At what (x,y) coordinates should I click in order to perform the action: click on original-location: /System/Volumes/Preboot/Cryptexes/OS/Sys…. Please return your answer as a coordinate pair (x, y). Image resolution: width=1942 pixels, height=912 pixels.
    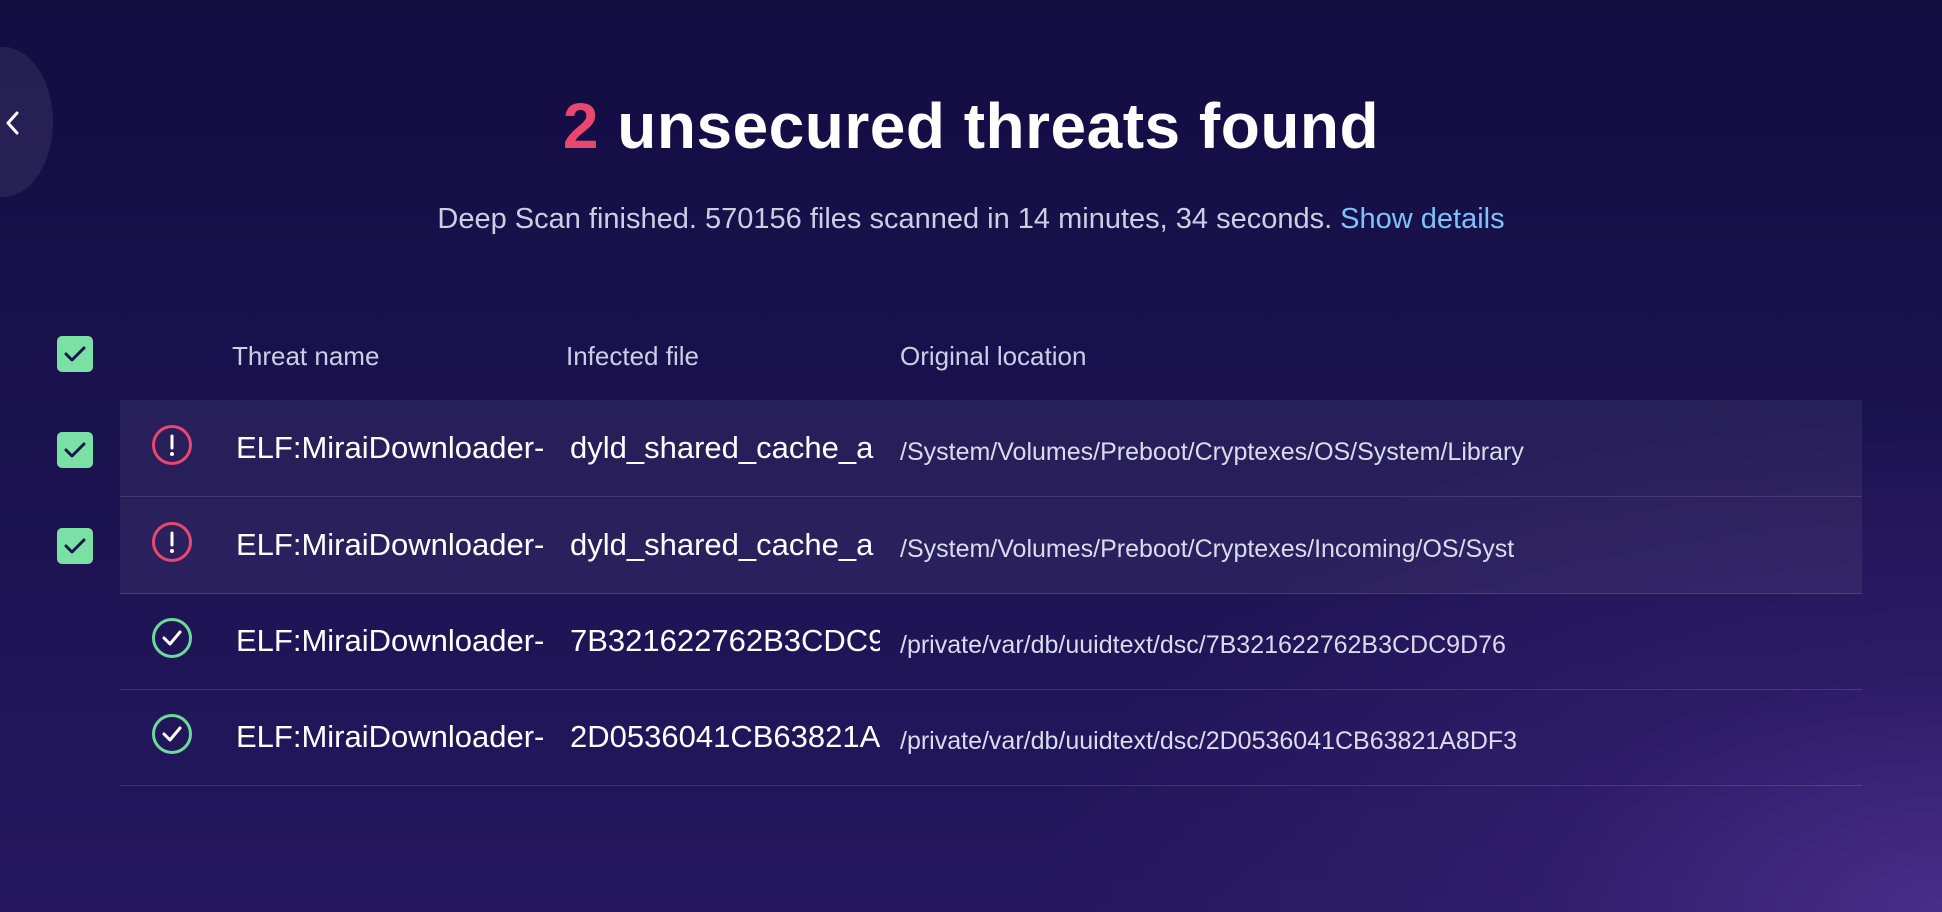
    Looking at the image, I should click on (1212, 452).